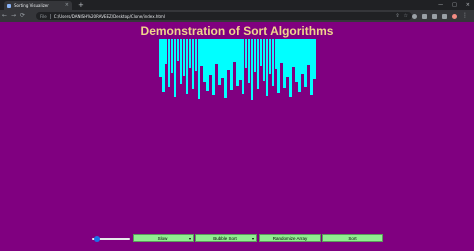  I want to click on profile-avatar-icon, so click(454, 16).